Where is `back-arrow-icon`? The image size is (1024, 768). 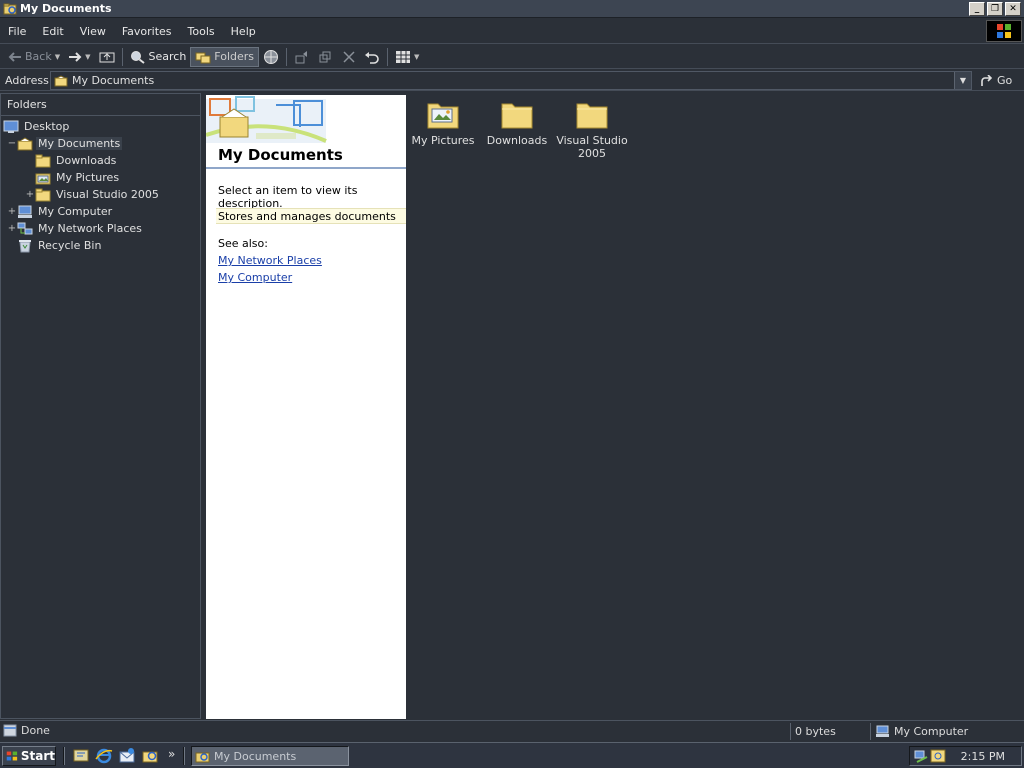 back-arrow-icon is located at coordinates (14, 56).